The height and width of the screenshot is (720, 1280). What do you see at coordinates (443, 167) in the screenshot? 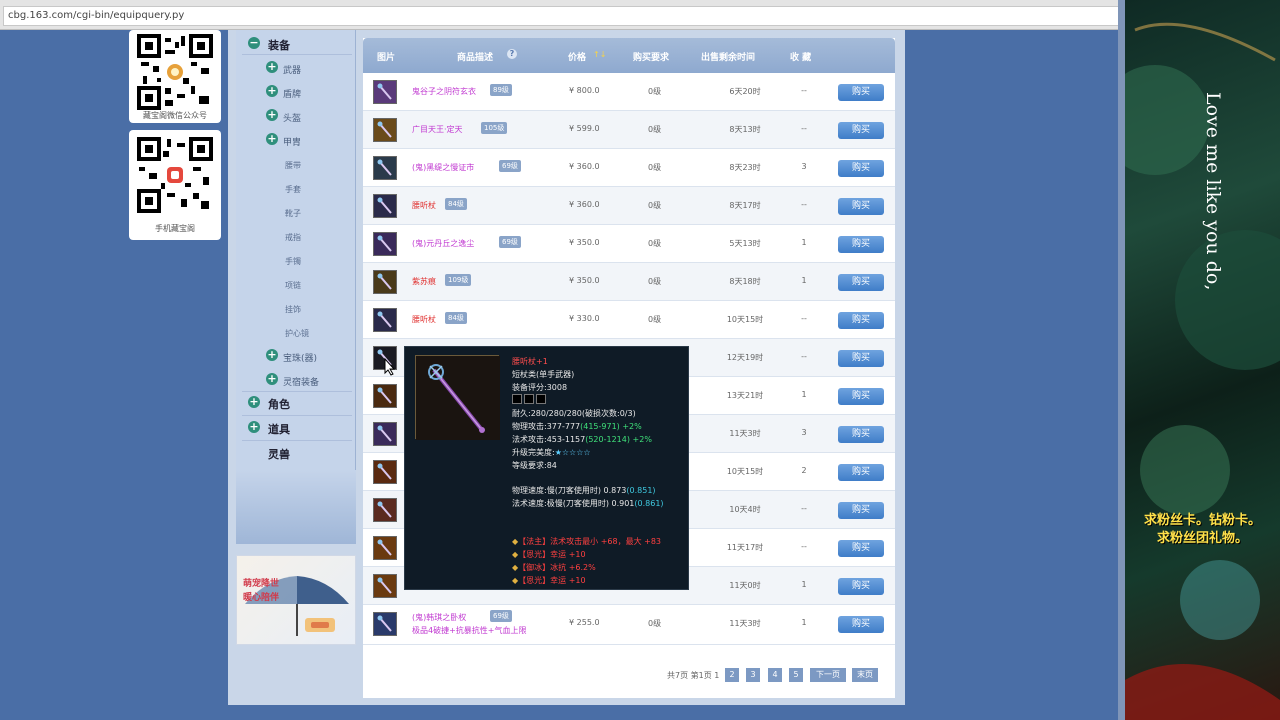
I see `item-name-link: (鬼)黑缇之慢证市` at bounding box center [443, 167].